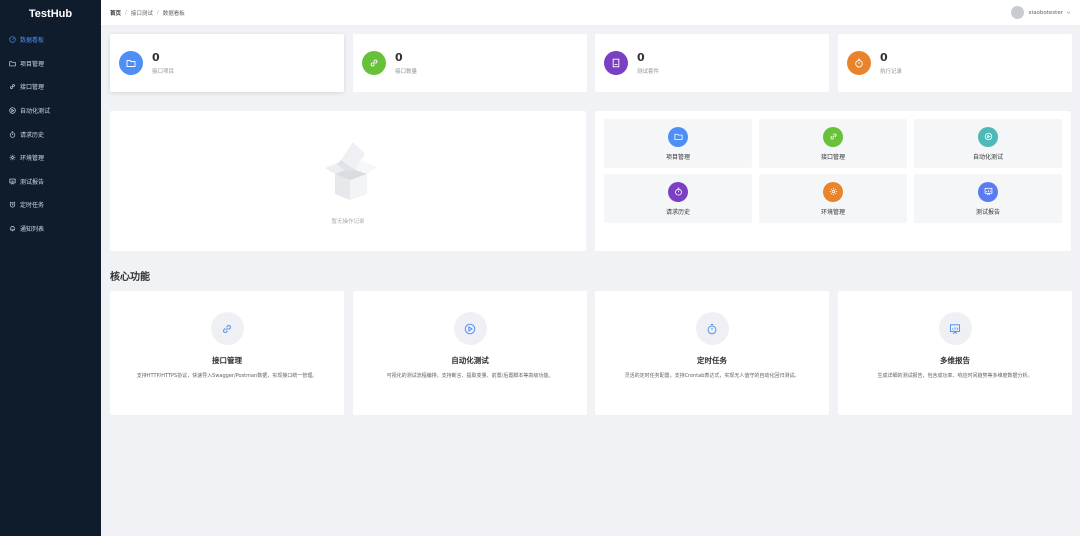 This screenshot has height=536, width=1080. What do you see at coordinates (12, 229) in the screenshot?
I see `bell-icon` at bounding box center [12, 229].